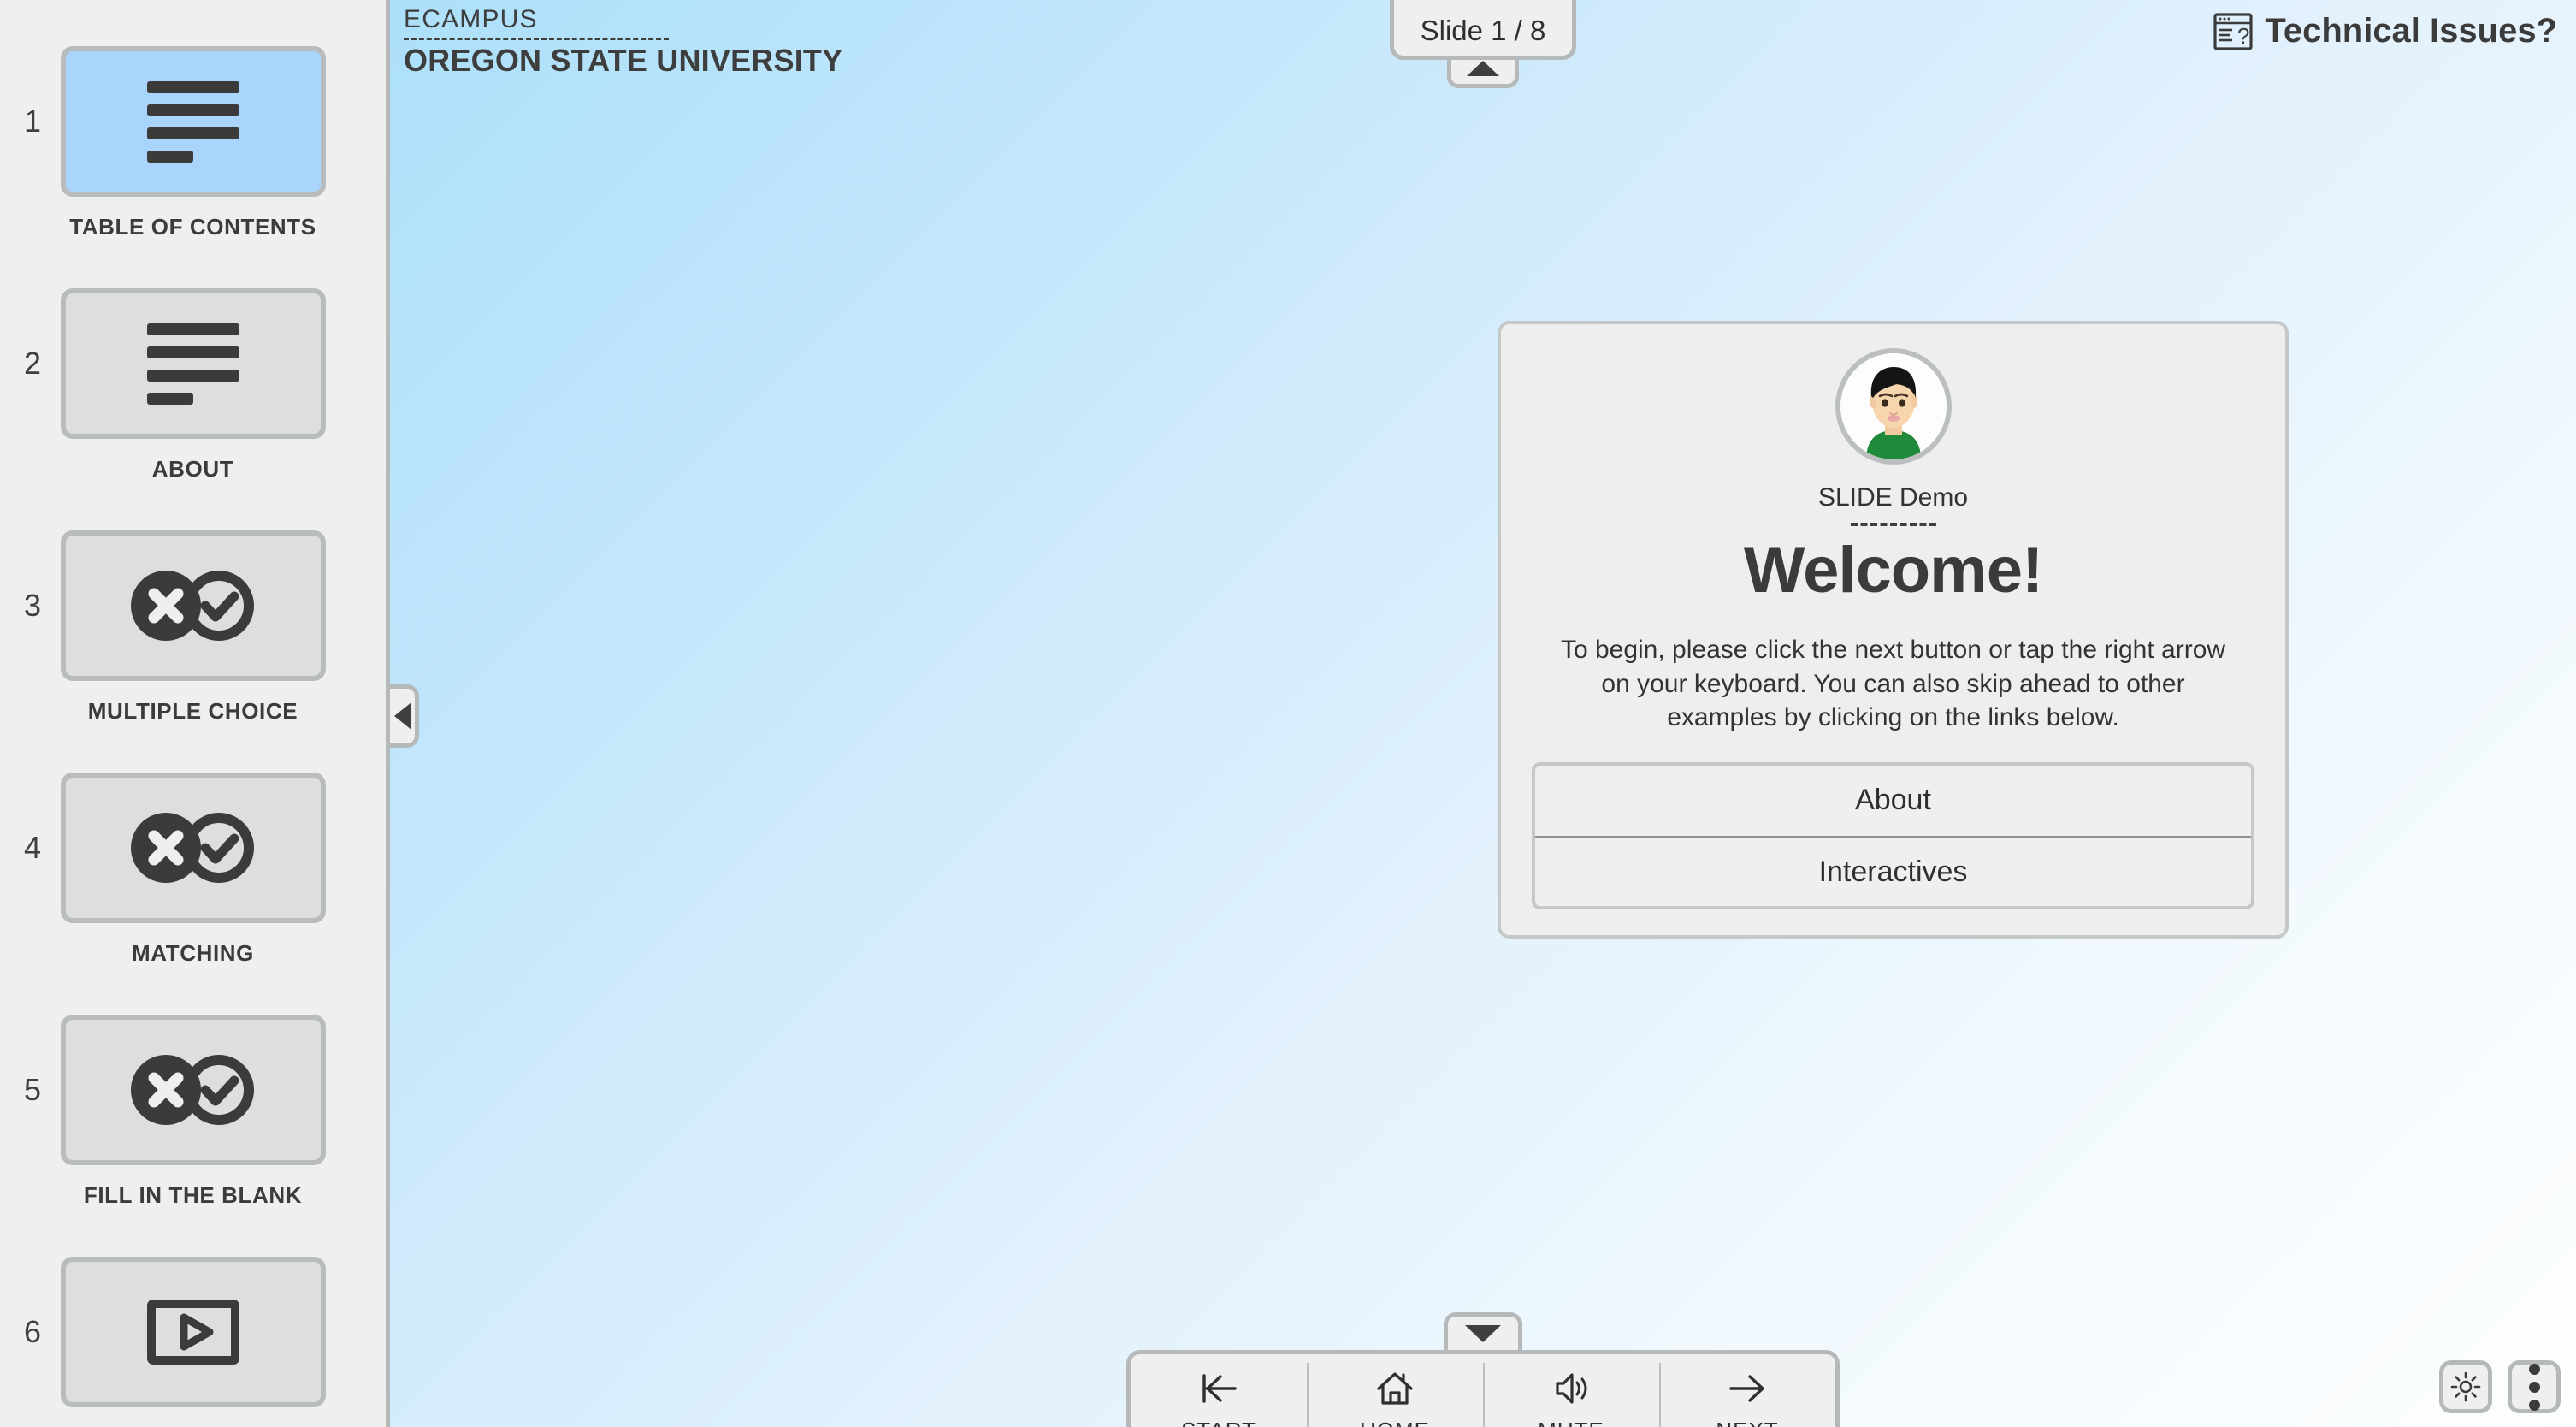 The width and height of the screenshot is (2576, 1427). Describe the element at coordinates (623, 60) in the screenshot. I see `brand-line-university: OREGON STATE UNIVERSITY` at that location.